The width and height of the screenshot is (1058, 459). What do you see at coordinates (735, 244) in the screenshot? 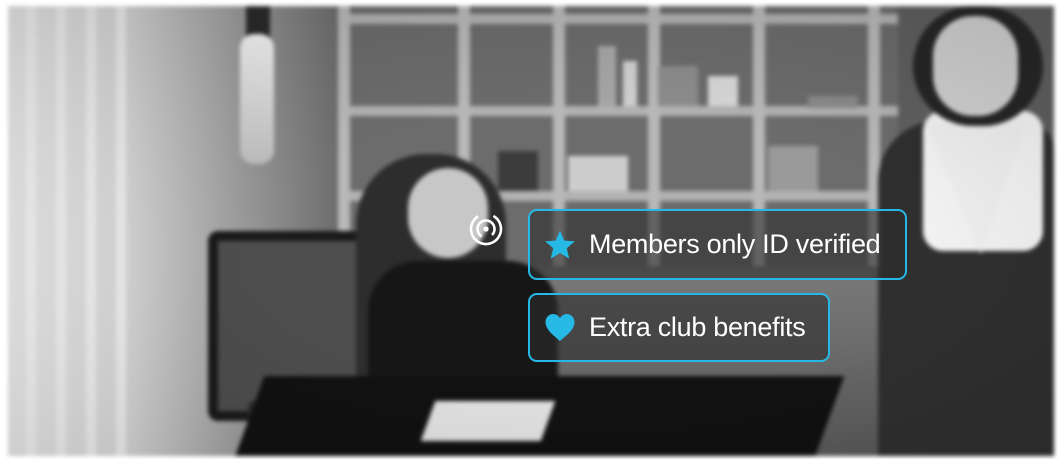
I see `feature-label: Members only ID verified` at bounding box center [735, 244].